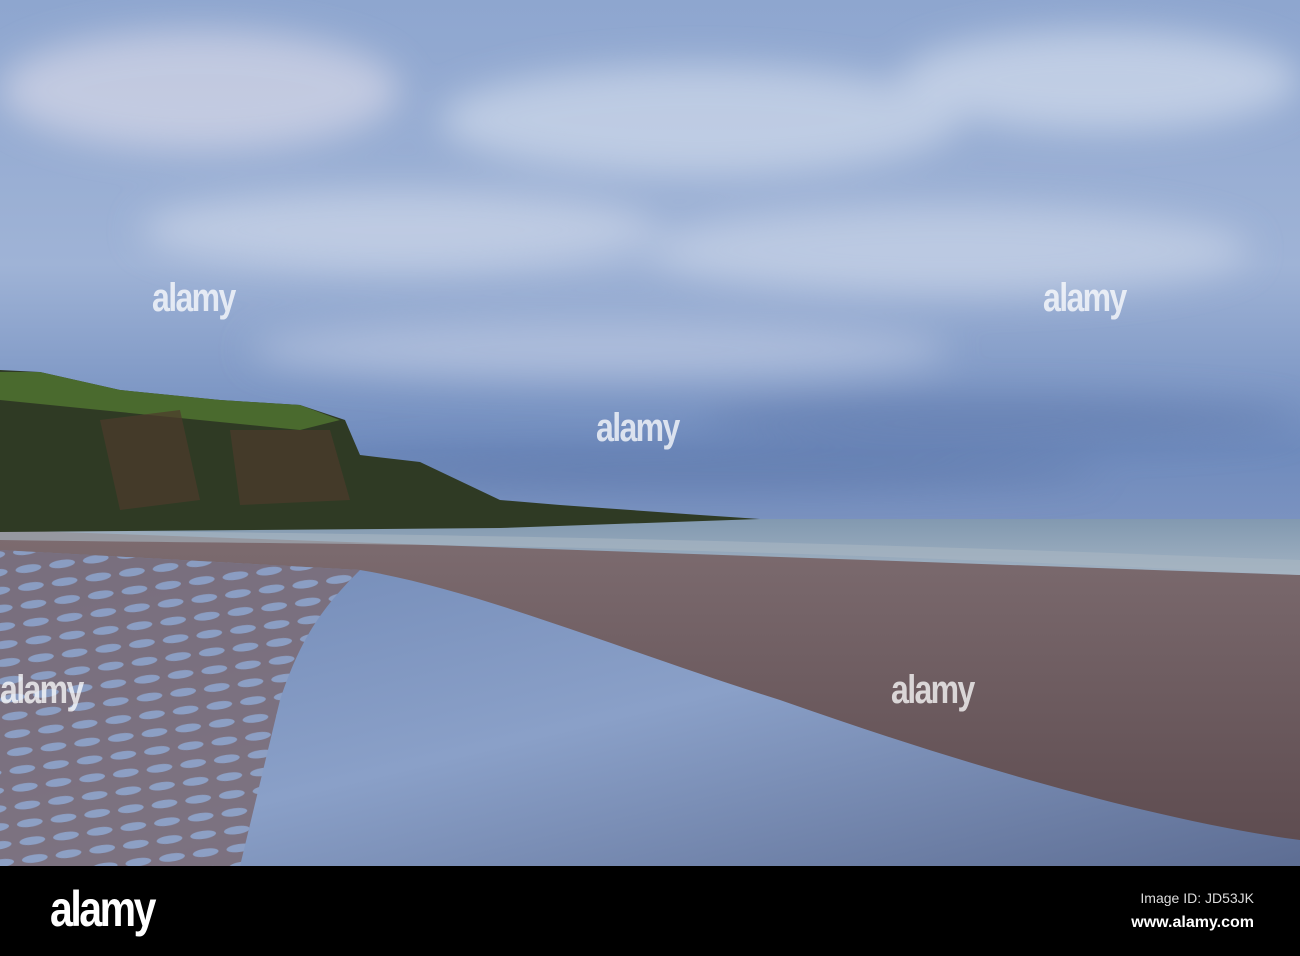 The image size is (1300, 956). Describe the element at coordinates (650, 911) in the screenshot. I see `footer-bar: alamy Image ID: JD53JK www.alamy.com` at that location.